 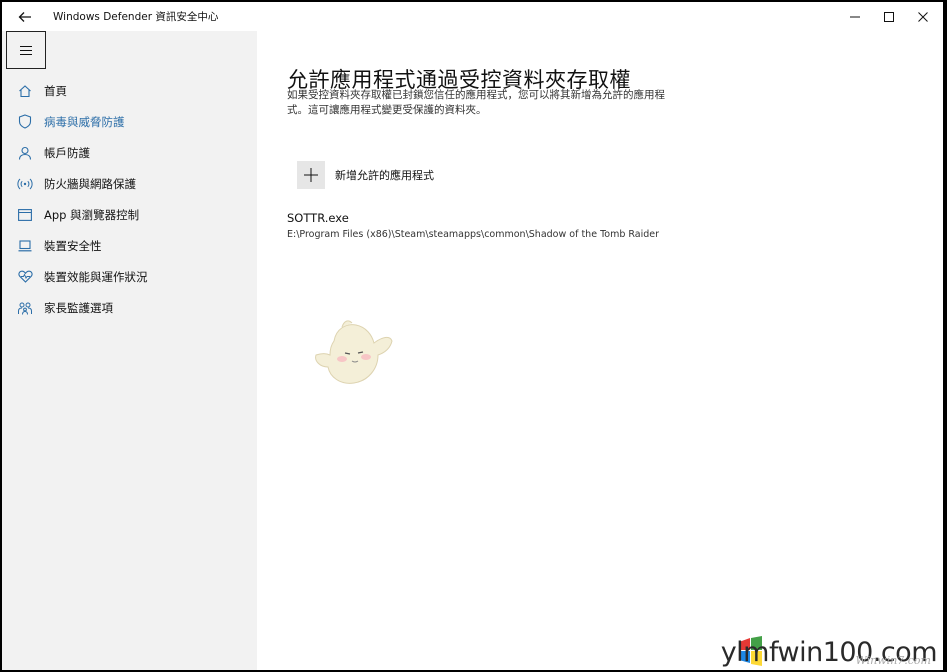 I want to click on sidebar-item-virus-protection: 病毒與威脅防護, so click(x=129, y=121).